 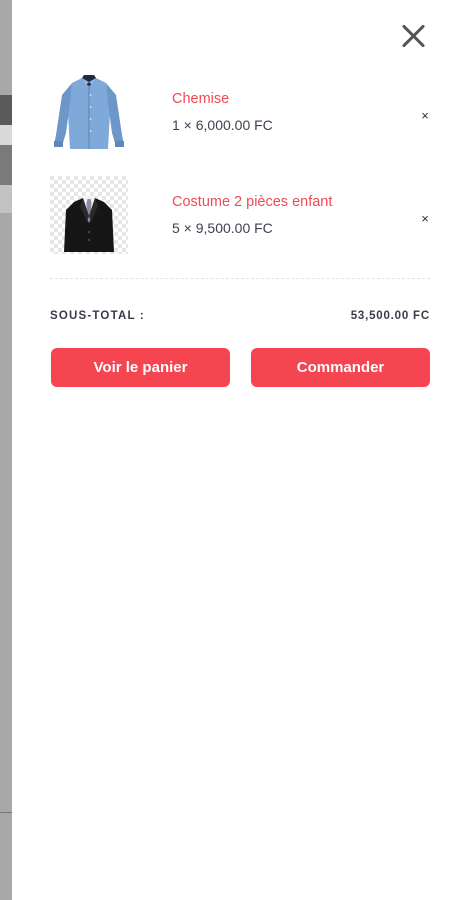 I want to click on item-quantity-price: 1 × 6,000.00 FC, so click(x=222, y=125).